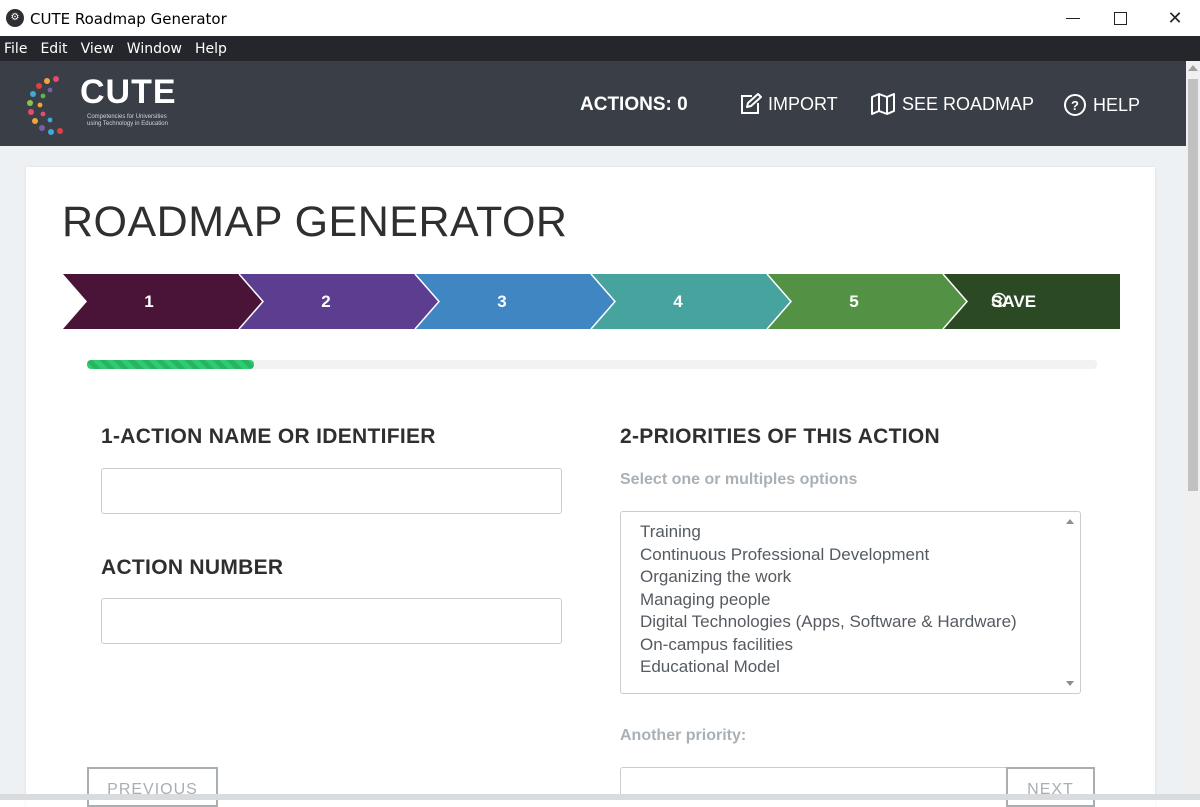 The height and width of the screenshot is (807, 1200). Describe the element at coordinates (860, 532) in the screenshot. I see `priority-option: Training` at that location.